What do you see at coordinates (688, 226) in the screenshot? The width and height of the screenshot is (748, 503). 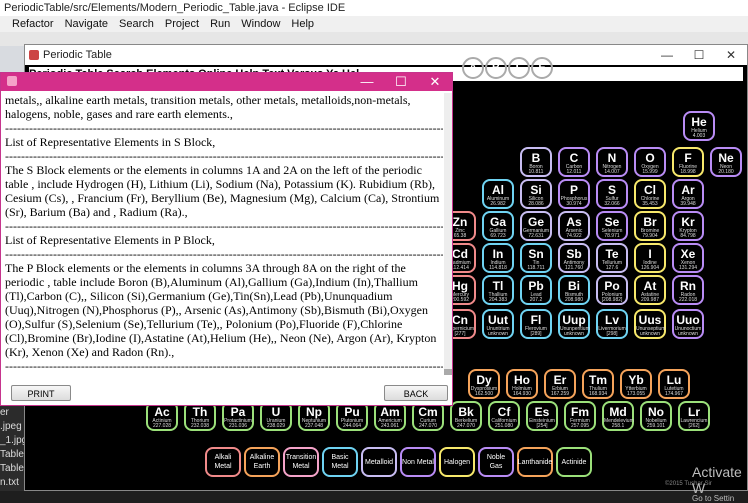 I see `element-tile-kr: Kr Krypton 84.798` at bounding box center [688, 226].